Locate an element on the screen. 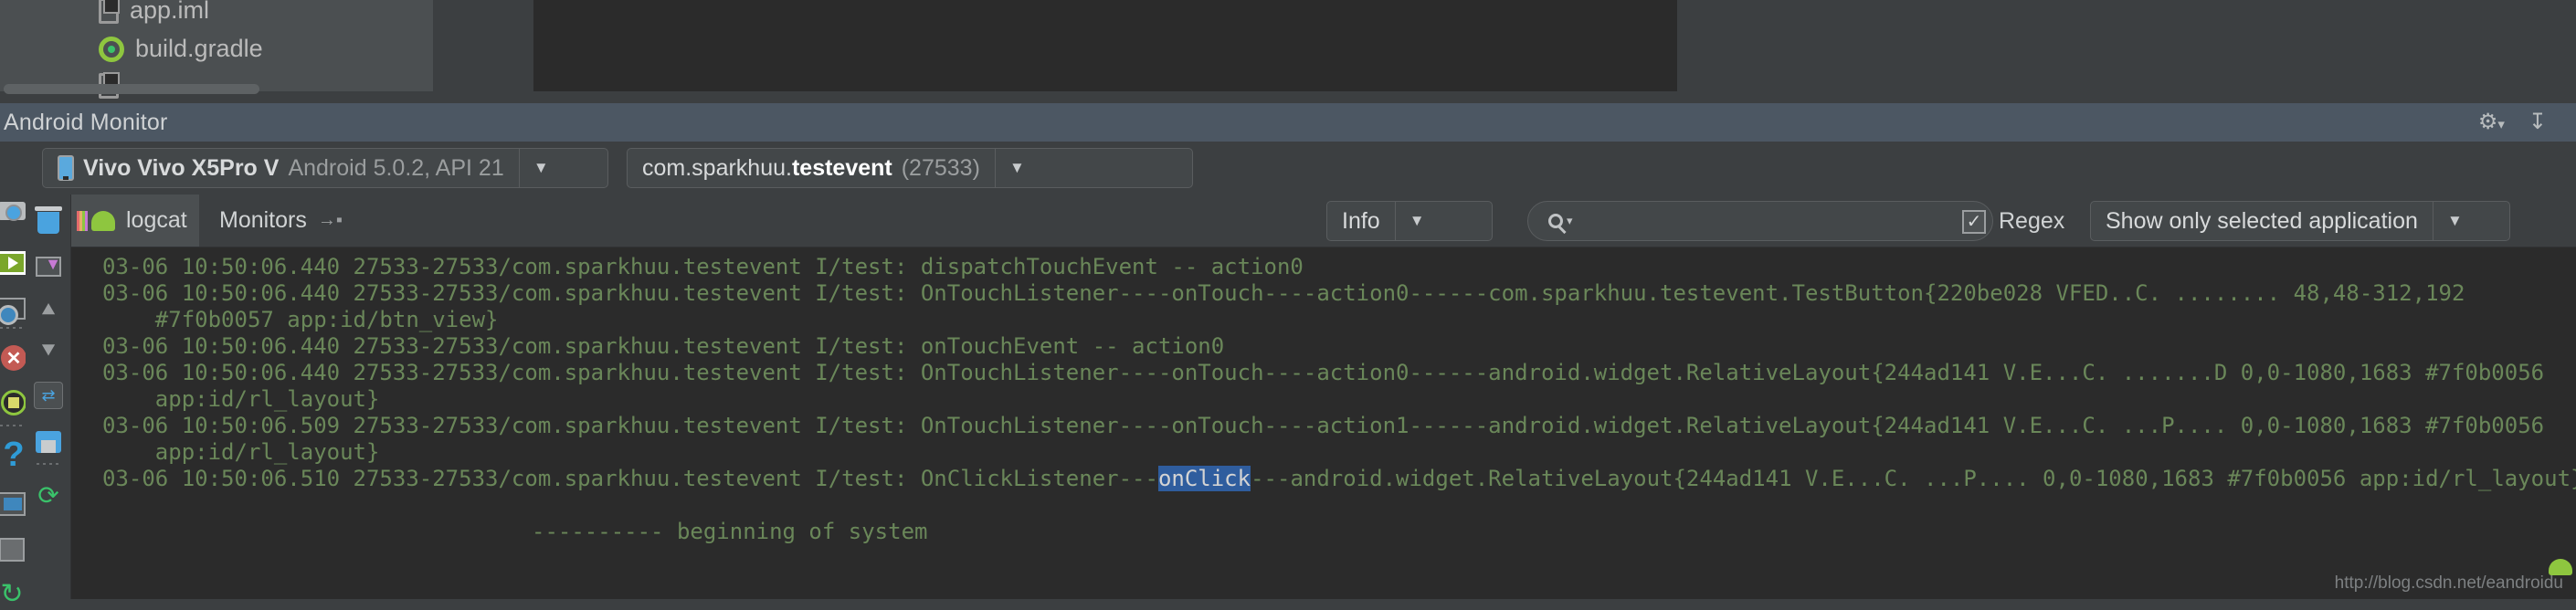 The height and width of the screenshot is (610, 2576). scroll-to-end-icon: ⇄ is located at coordinates (48, 395).